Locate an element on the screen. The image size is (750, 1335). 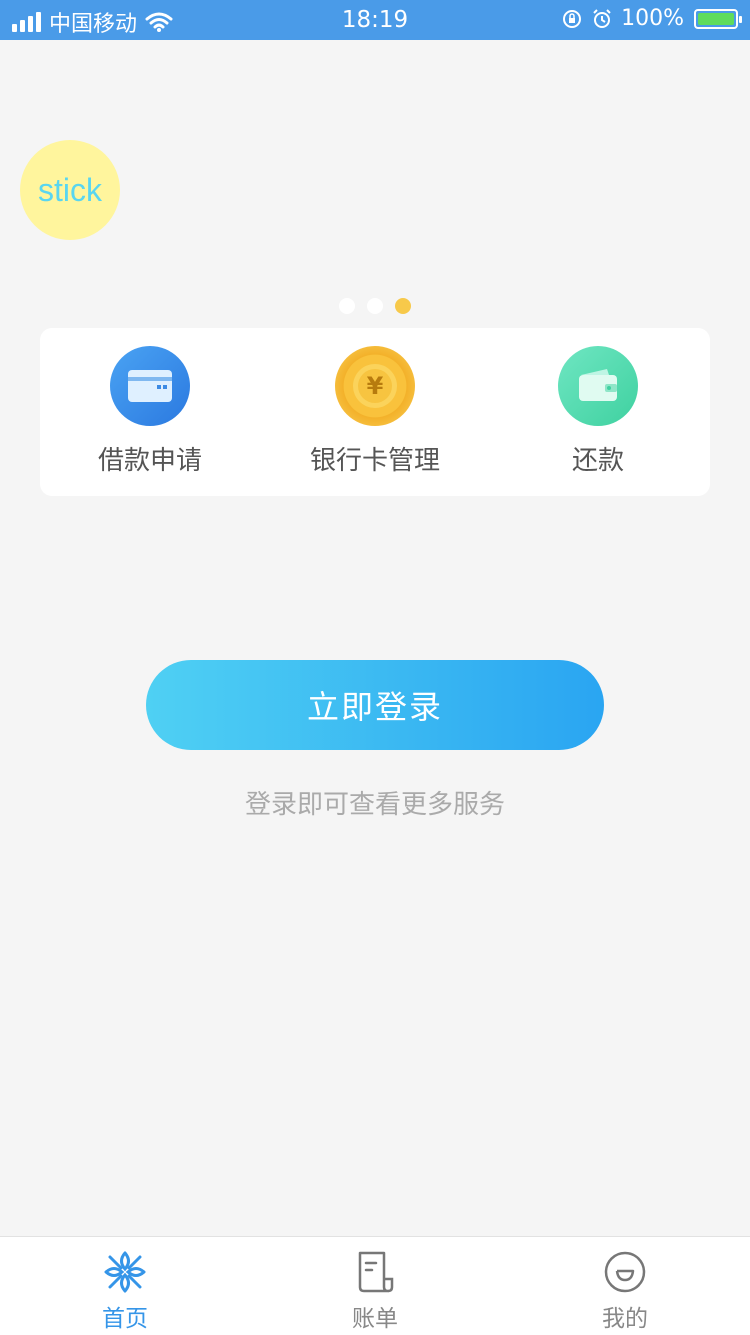
tab-bar: 首页 账单 我的 is located at coordinates (375, 1285).